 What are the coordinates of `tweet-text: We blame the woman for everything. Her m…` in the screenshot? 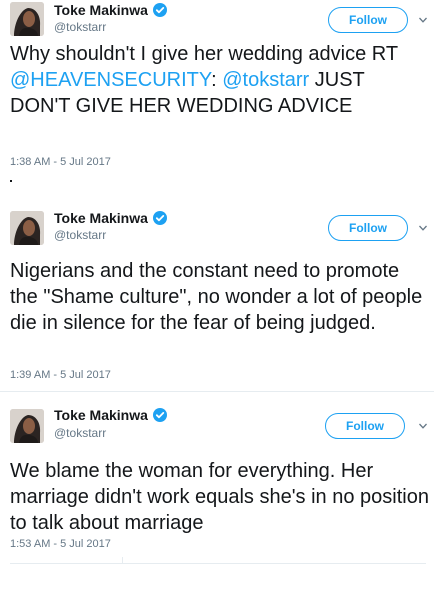 It's located at (219, 497).